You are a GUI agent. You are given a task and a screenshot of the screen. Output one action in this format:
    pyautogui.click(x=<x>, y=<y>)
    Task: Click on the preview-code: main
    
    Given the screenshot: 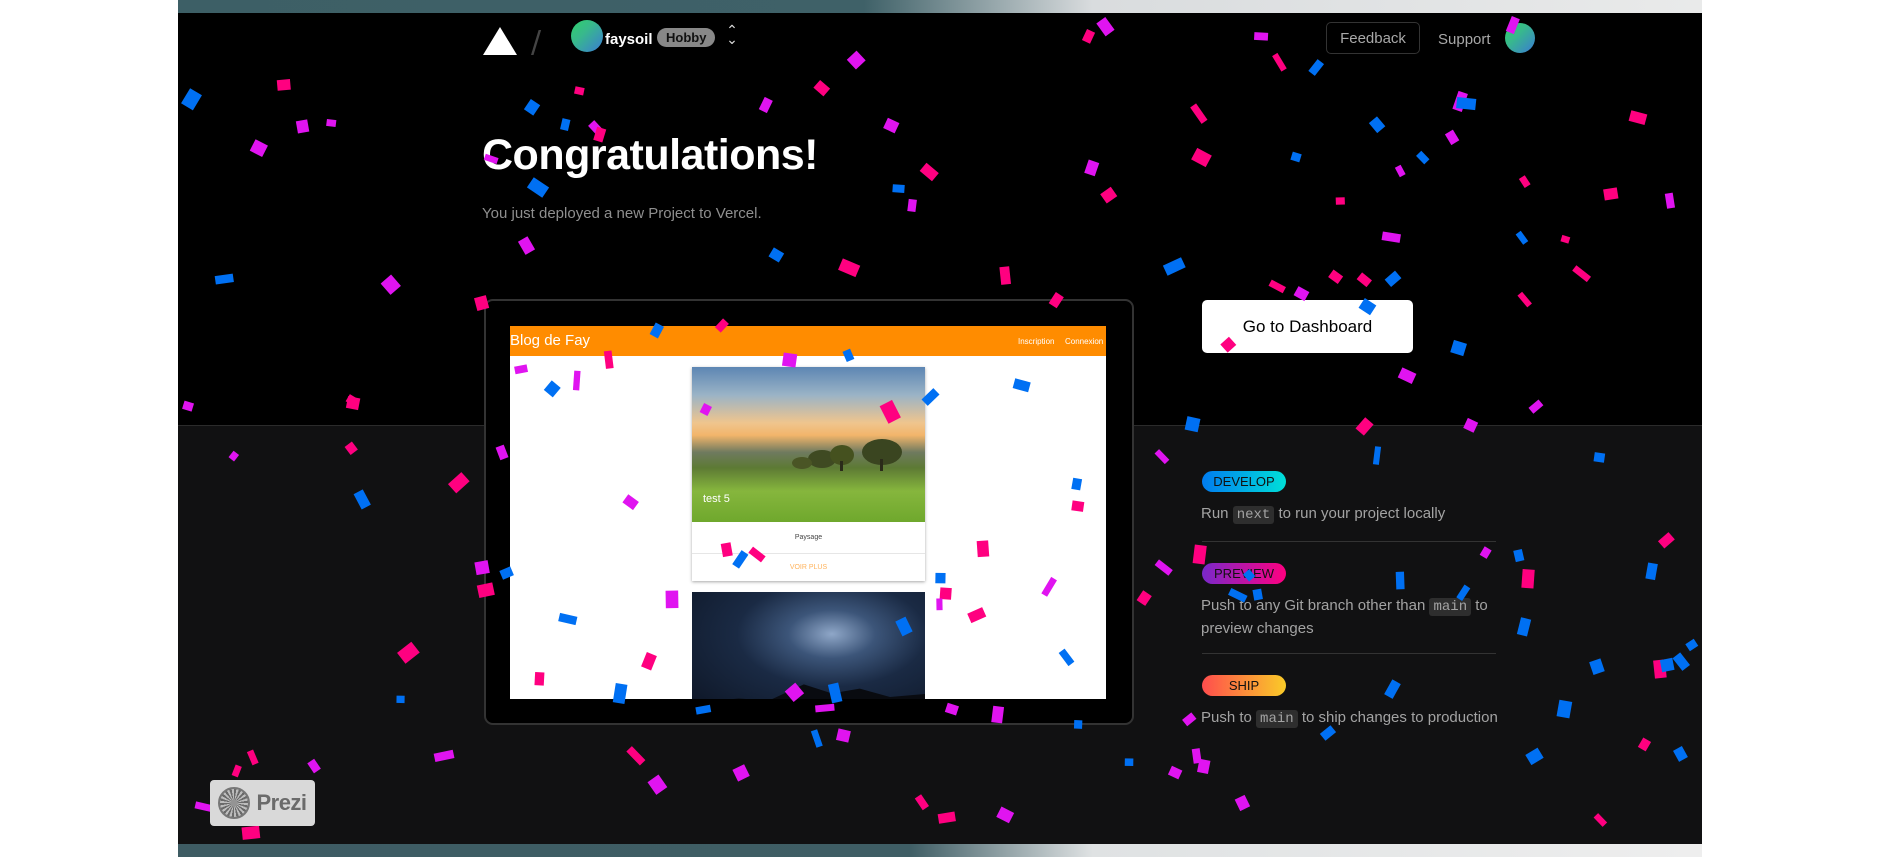 What is the action you would take?
    pyautogui.click(x=1450, y=607)
    